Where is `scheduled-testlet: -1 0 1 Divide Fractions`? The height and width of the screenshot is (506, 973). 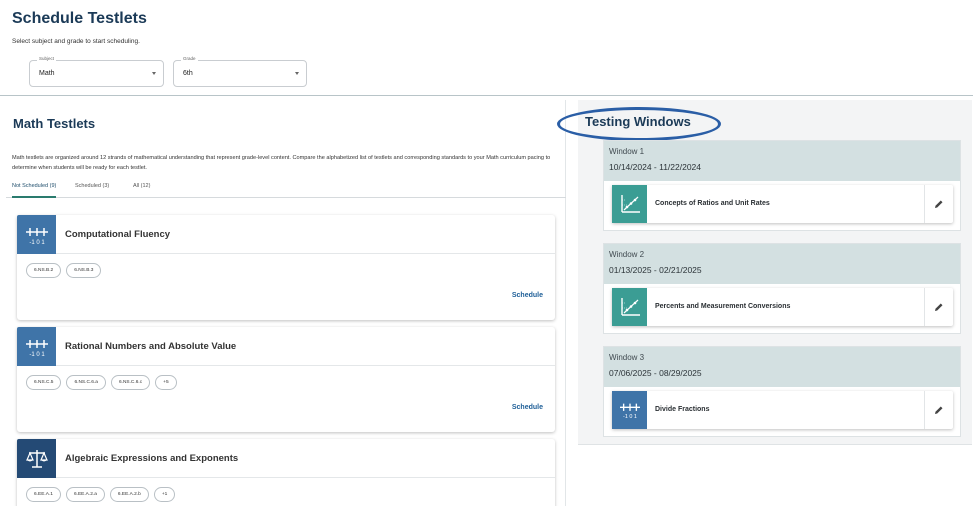
scheduled-testlet: -1 0 1 Divide Fractions is located at coordinates (782, 410).